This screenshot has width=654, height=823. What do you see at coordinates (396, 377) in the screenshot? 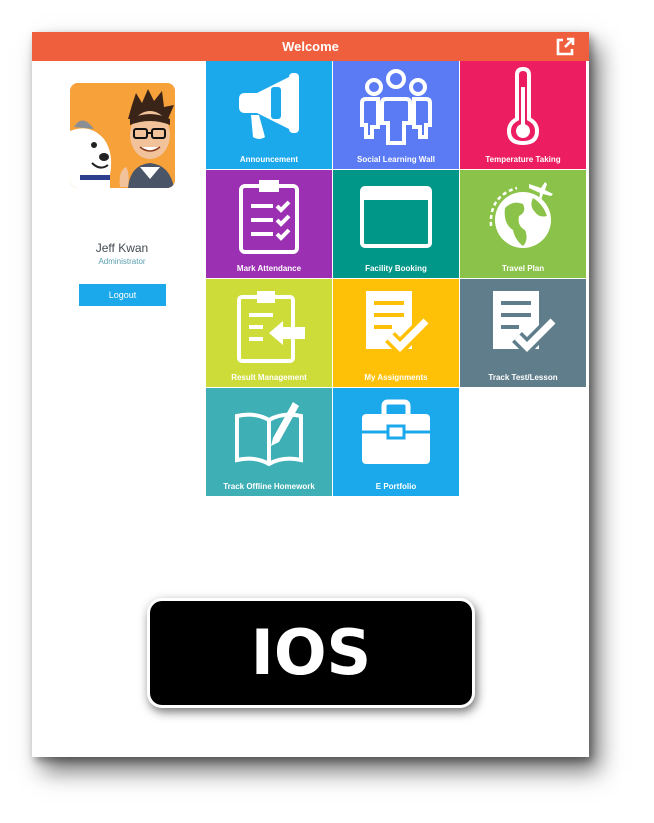
I see `tile-label: My Assignments` at bounding box center [396, 377].